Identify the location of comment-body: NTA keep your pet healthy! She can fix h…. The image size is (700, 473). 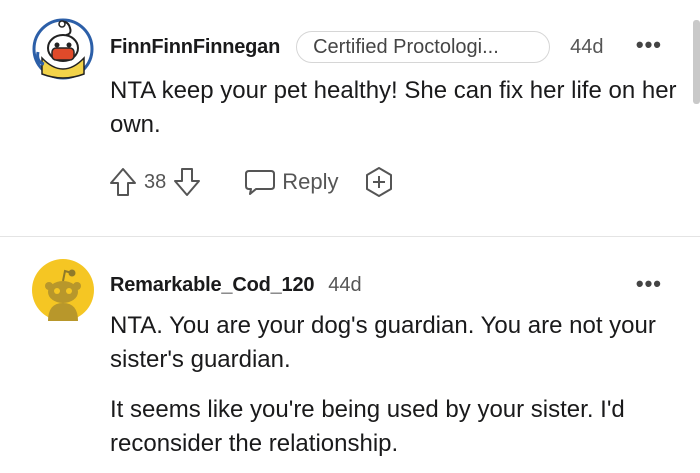
(395, 108).